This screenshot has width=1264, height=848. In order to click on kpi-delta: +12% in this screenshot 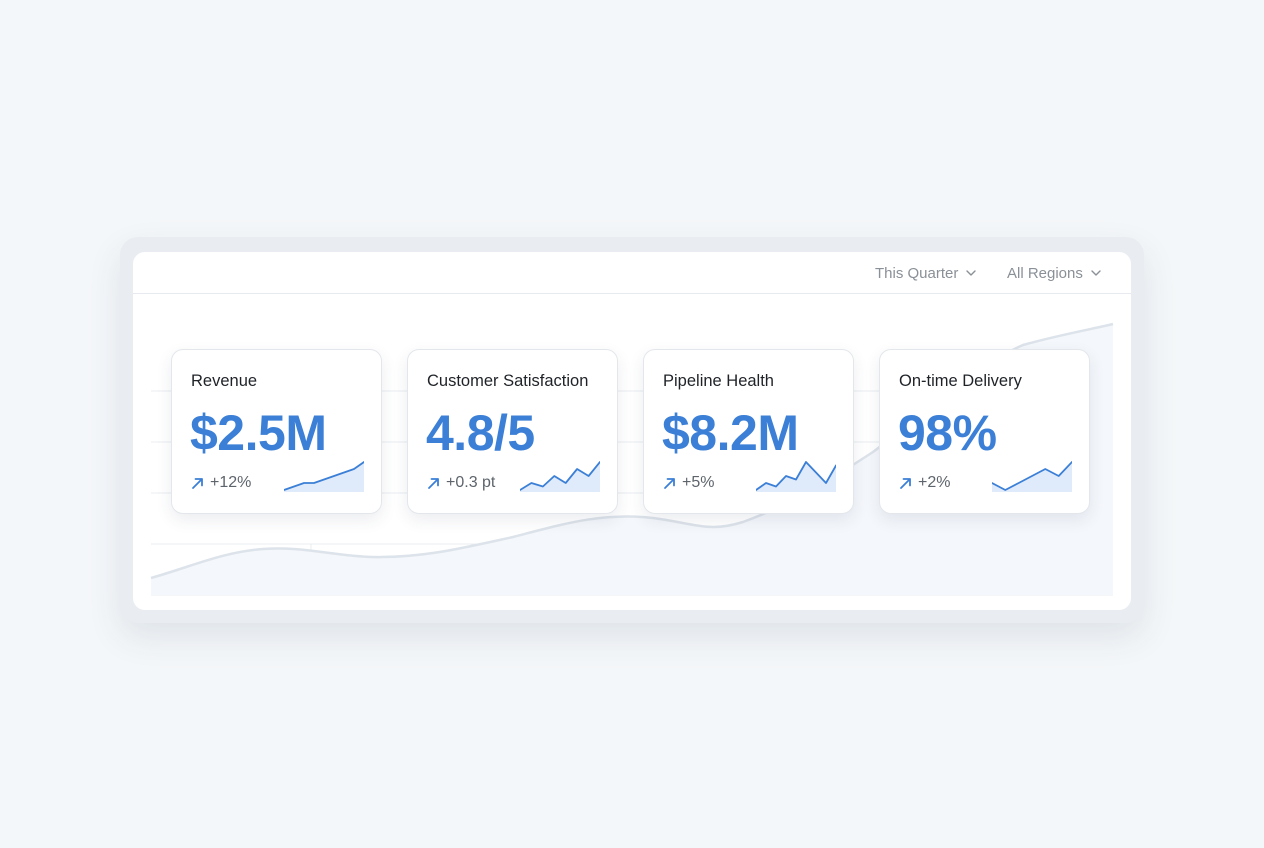, I will do `click(221, 483)`.